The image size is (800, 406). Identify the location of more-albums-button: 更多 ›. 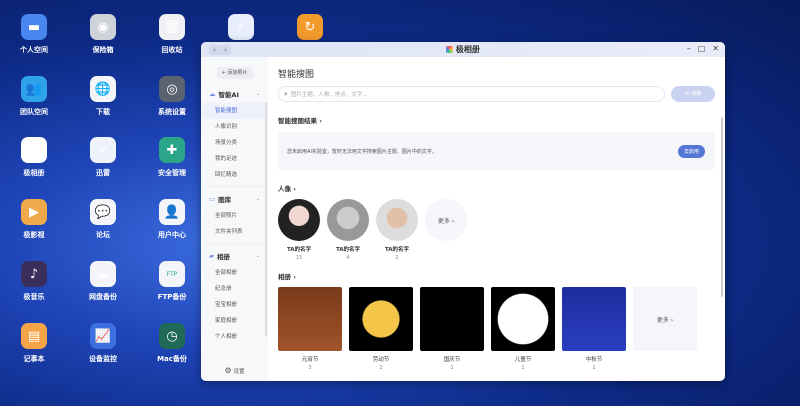
(665, 329).